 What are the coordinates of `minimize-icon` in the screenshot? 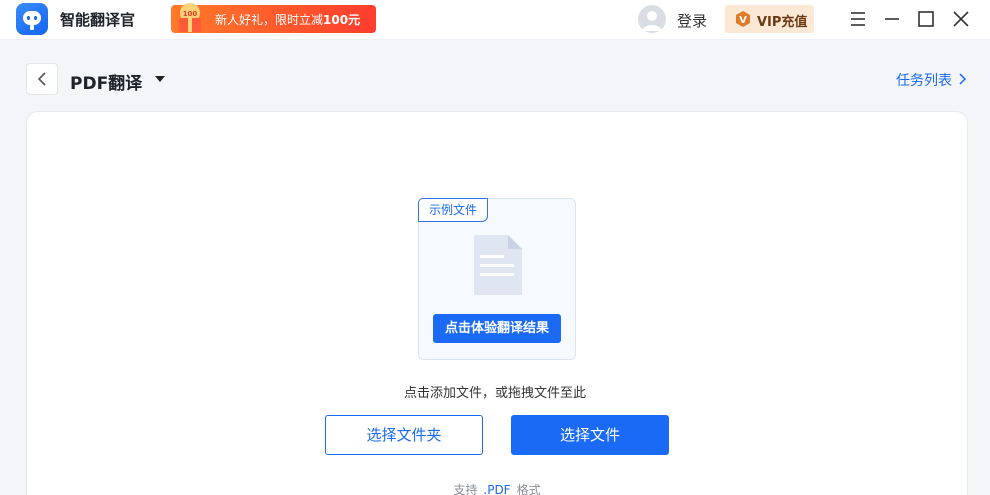 It's located at (892, 19).